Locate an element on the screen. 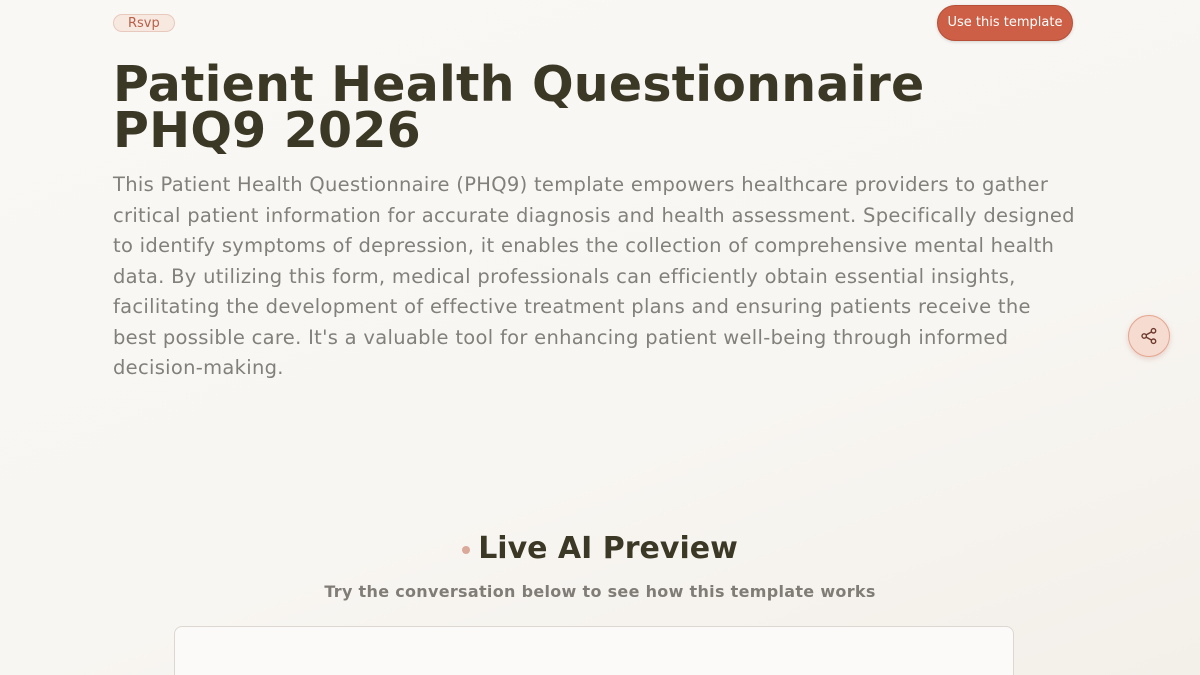  page-title: Patient Health Questionnaire PHQ9 2026 is located at coordinates (519, 107).